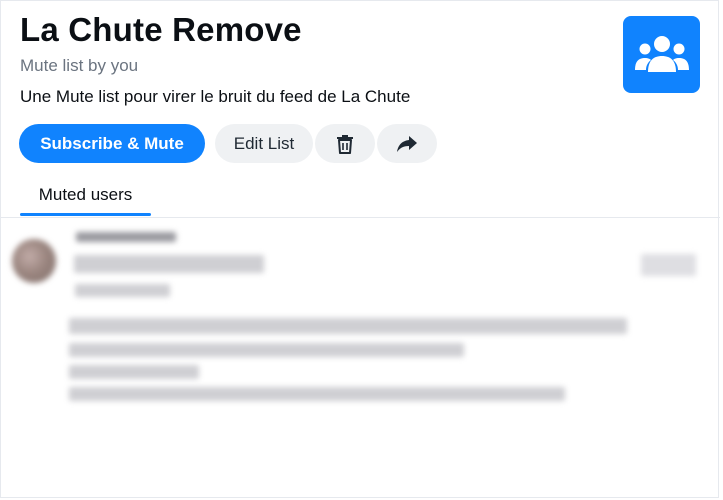 The image size is (723, 500). What do you see at coordinates (85, 214) in the screenshot?
I see `active-tab-indicator` at bounding box center [85, 214].